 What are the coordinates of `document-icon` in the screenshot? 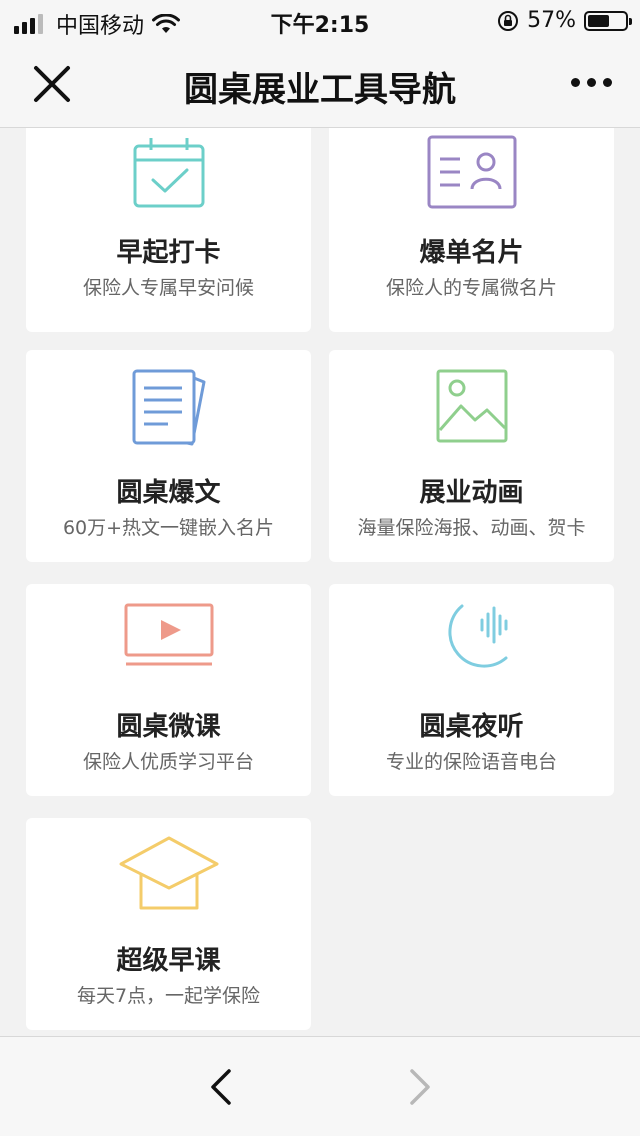 It's located at (168, 407).